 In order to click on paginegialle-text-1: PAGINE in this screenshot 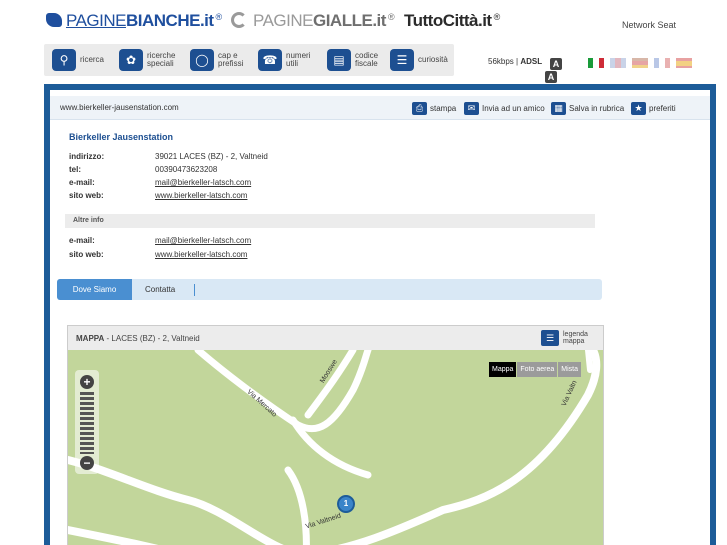, I will do `click(283, 20)`.